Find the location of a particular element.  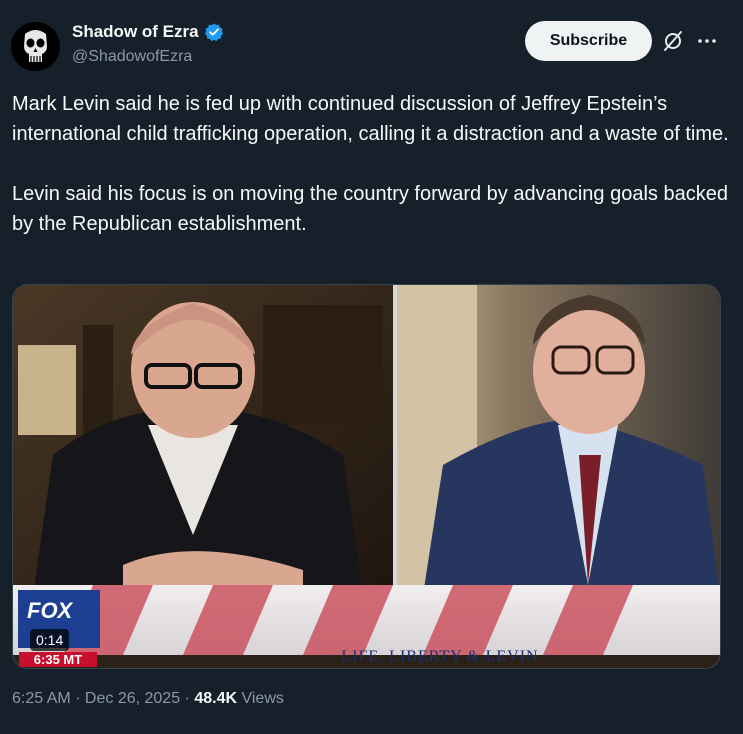

show-chyron: · LIFE, LIBERTY & LEVIN · is located at coordinates (440, 656).